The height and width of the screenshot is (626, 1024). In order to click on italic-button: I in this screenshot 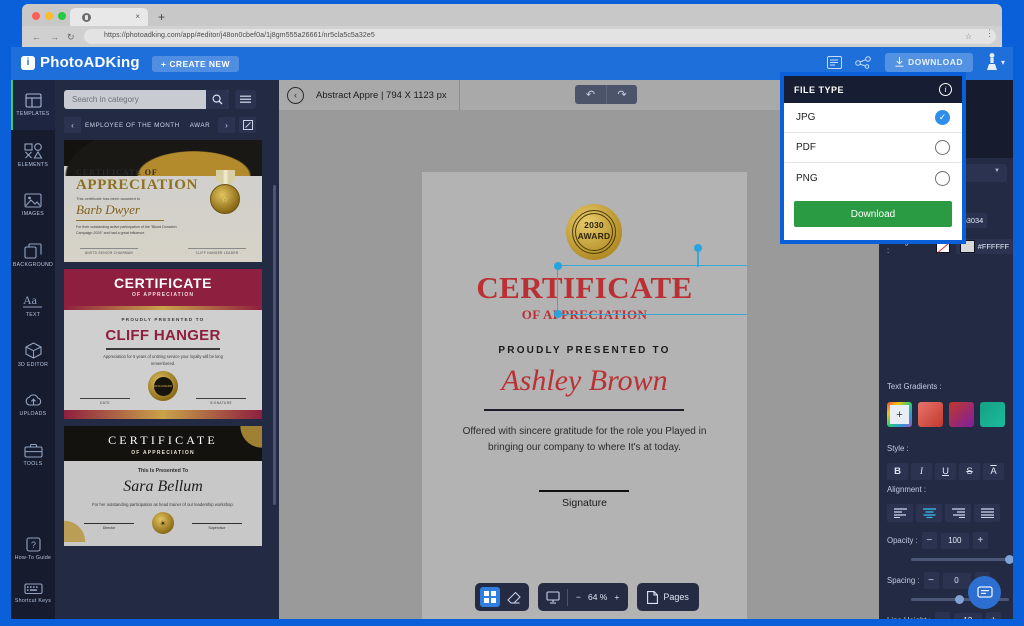, I will do `click(921, 471)`.